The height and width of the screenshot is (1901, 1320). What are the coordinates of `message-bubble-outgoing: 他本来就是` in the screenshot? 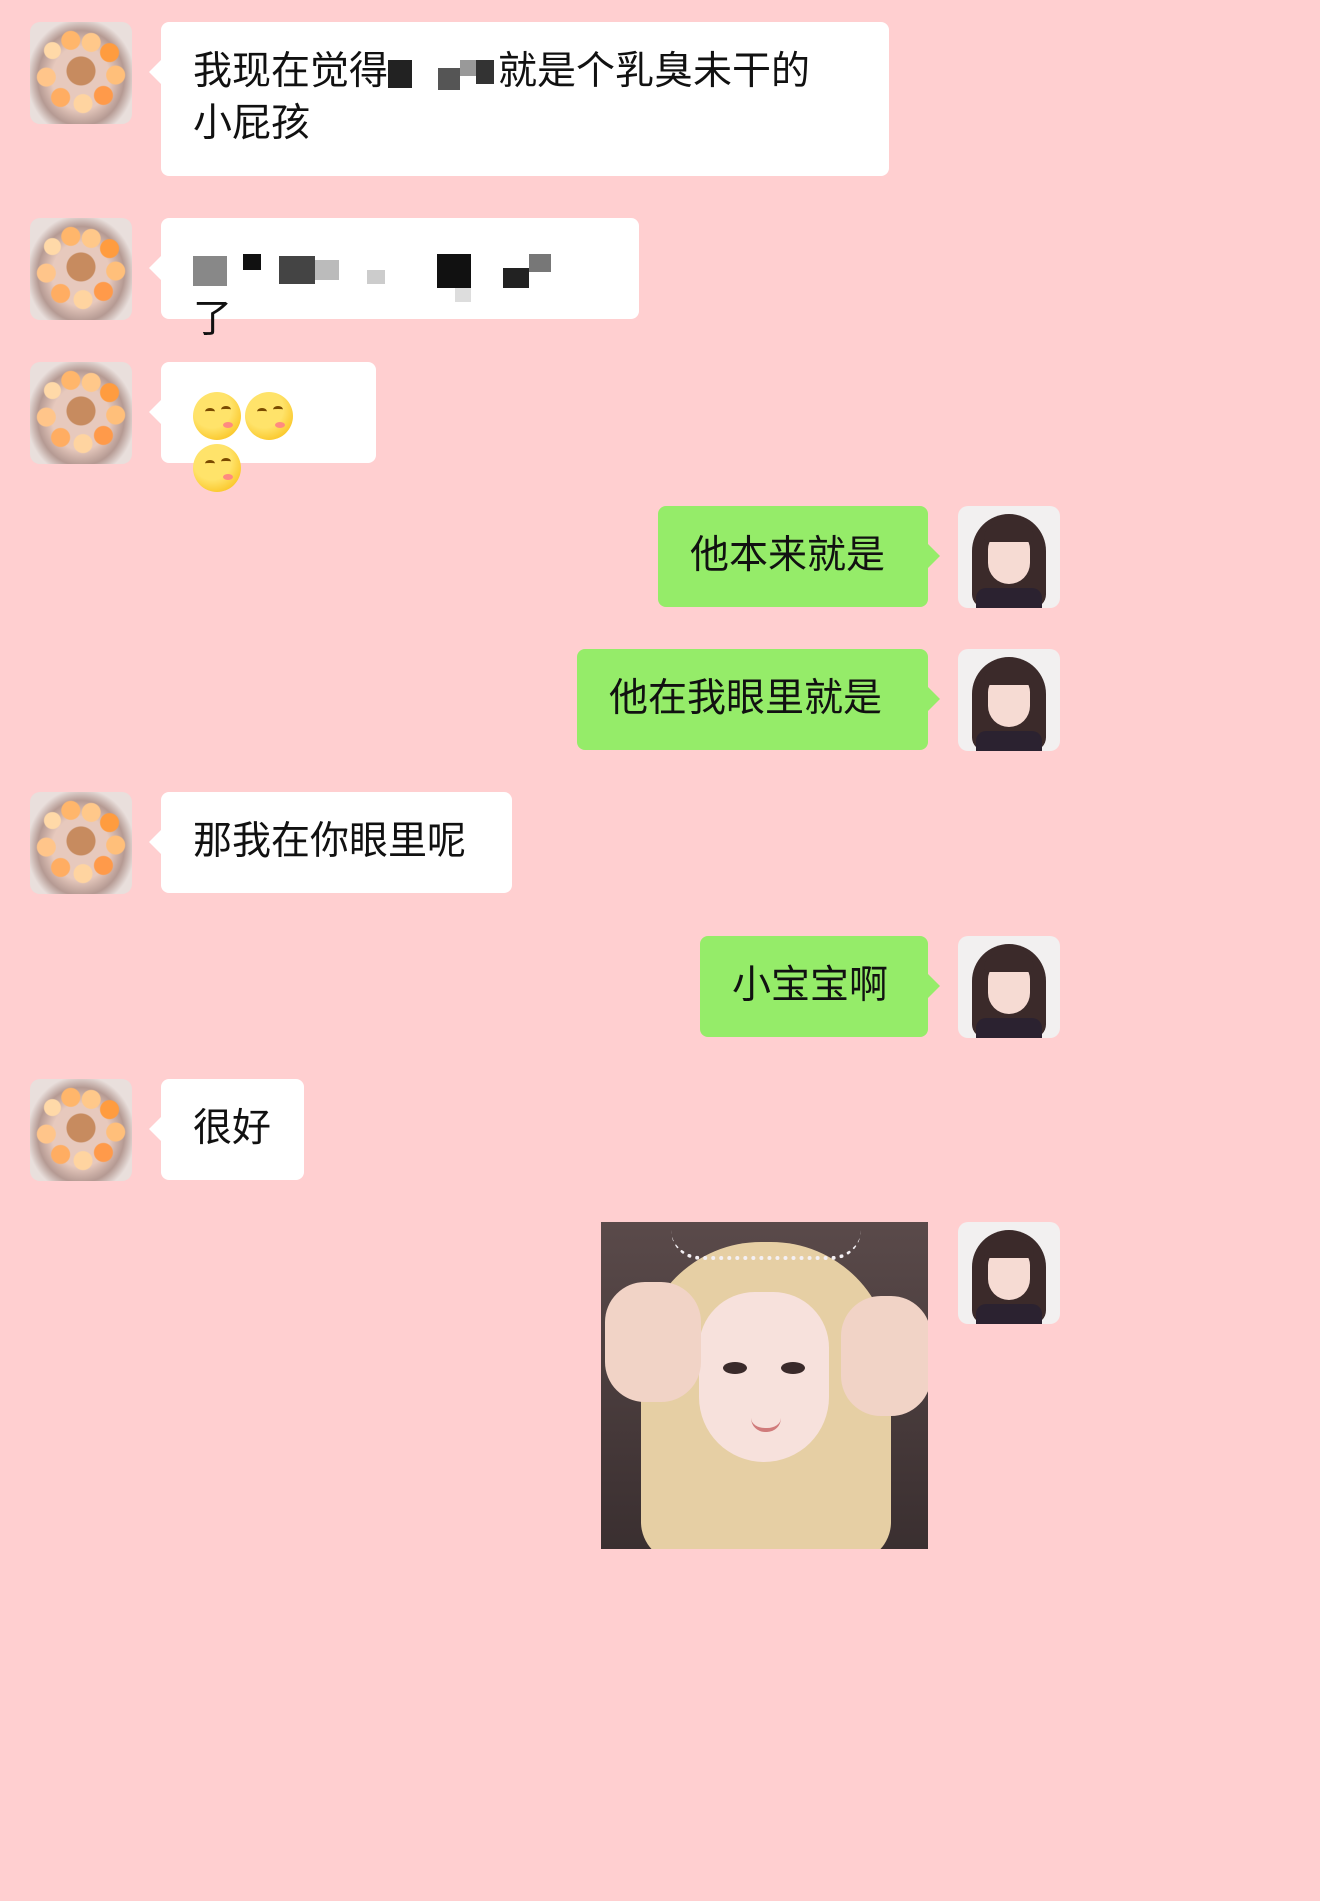 It's located at (799, 556).